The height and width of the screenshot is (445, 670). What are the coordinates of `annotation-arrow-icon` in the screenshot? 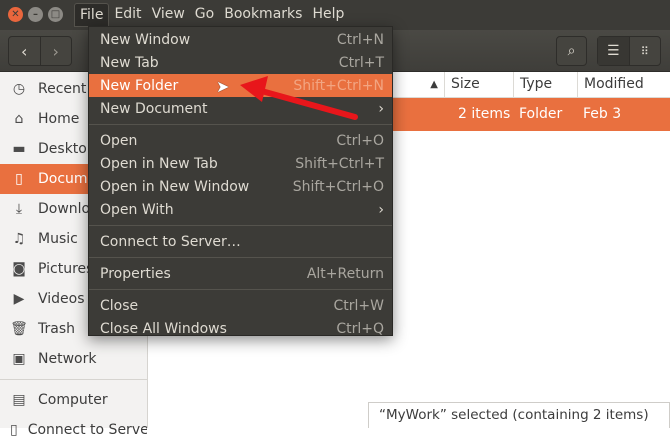 It's located at (299, 98).